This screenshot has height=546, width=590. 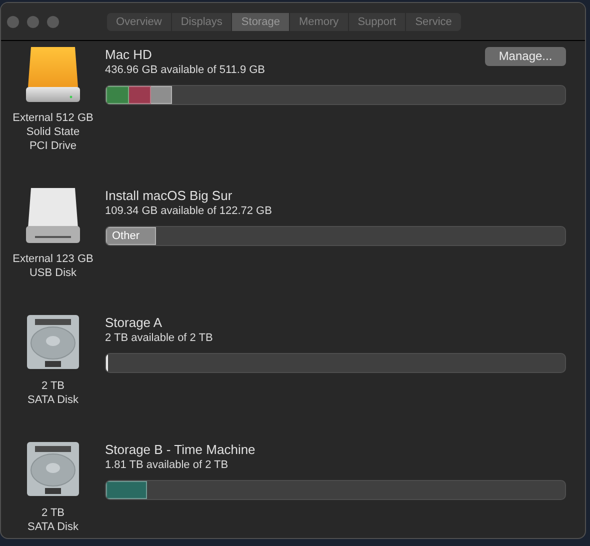 What do you see at coordinates (139, 21) in the screenshot?
I see `tab: Overview` at bounding box center [139, 21].